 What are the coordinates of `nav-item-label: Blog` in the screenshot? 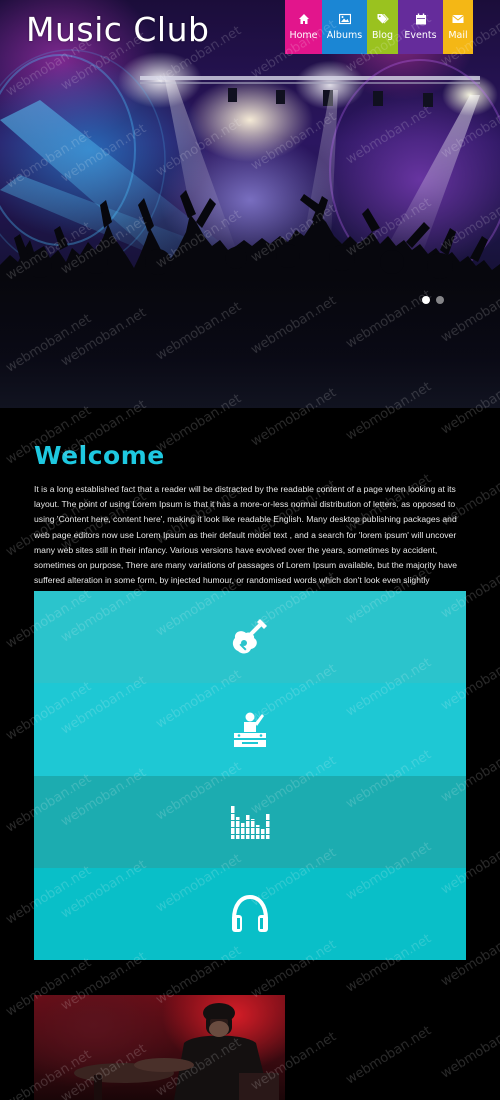 It's located at (382, 35).